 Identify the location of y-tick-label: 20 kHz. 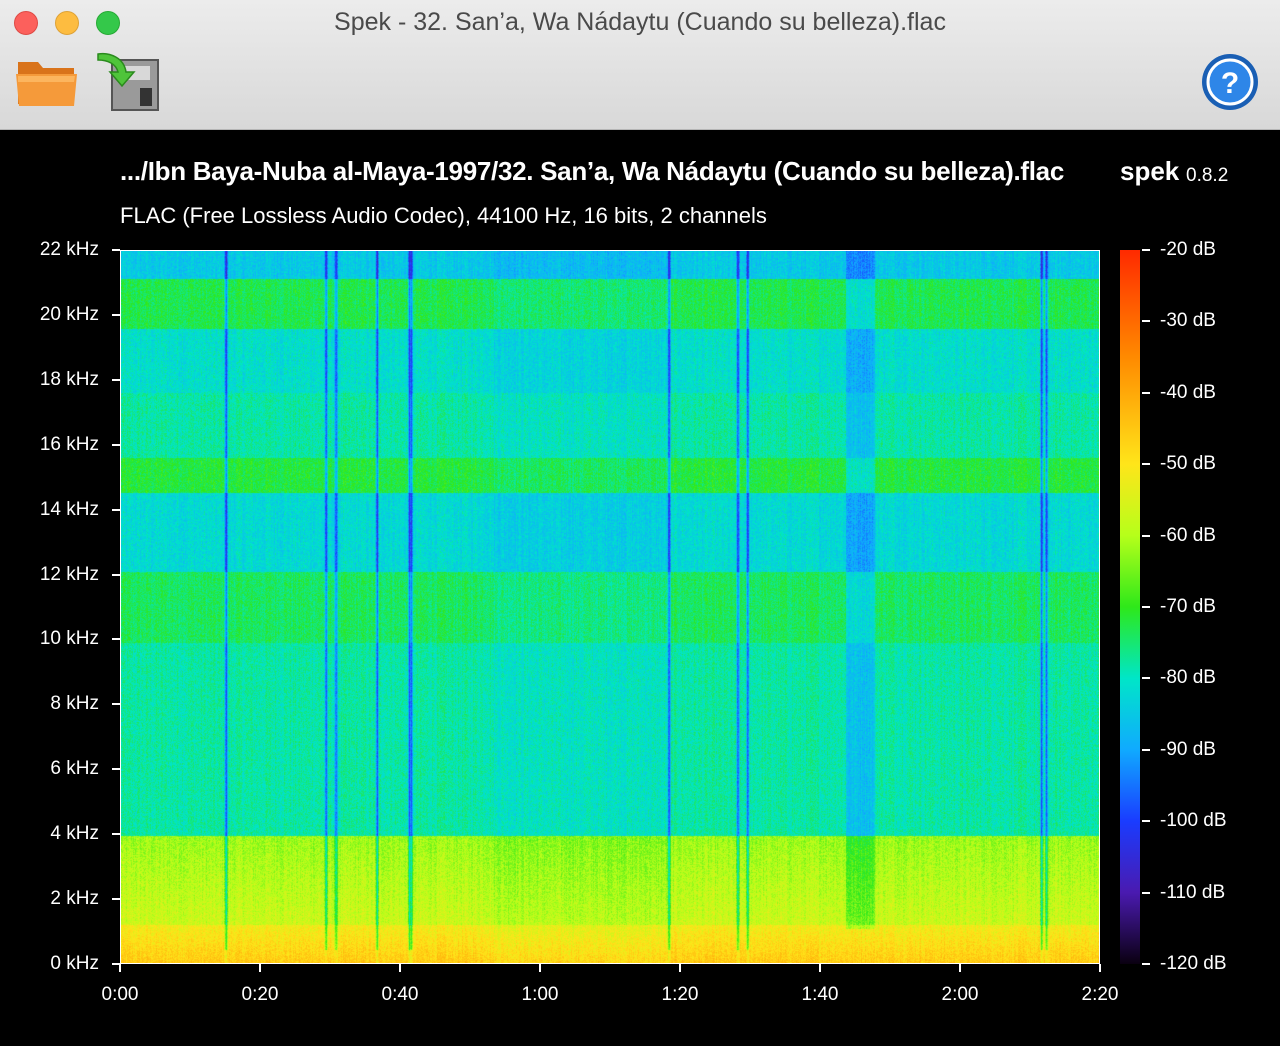
(69, 314).